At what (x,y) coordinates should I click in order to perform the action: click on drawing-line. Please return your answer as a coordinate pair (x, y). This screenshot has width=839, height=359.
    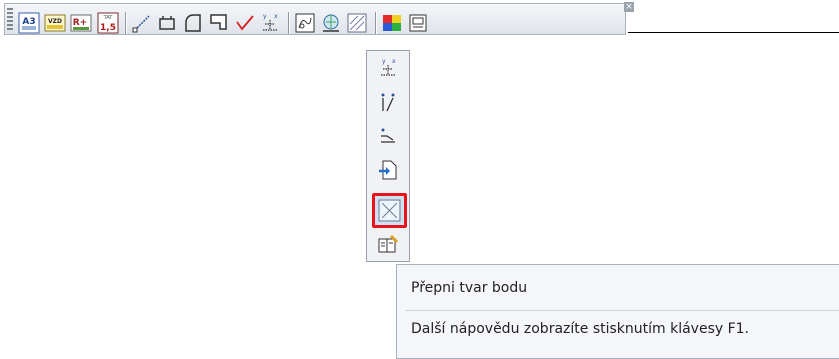
    Looking at the image, I should click on (733, 32).